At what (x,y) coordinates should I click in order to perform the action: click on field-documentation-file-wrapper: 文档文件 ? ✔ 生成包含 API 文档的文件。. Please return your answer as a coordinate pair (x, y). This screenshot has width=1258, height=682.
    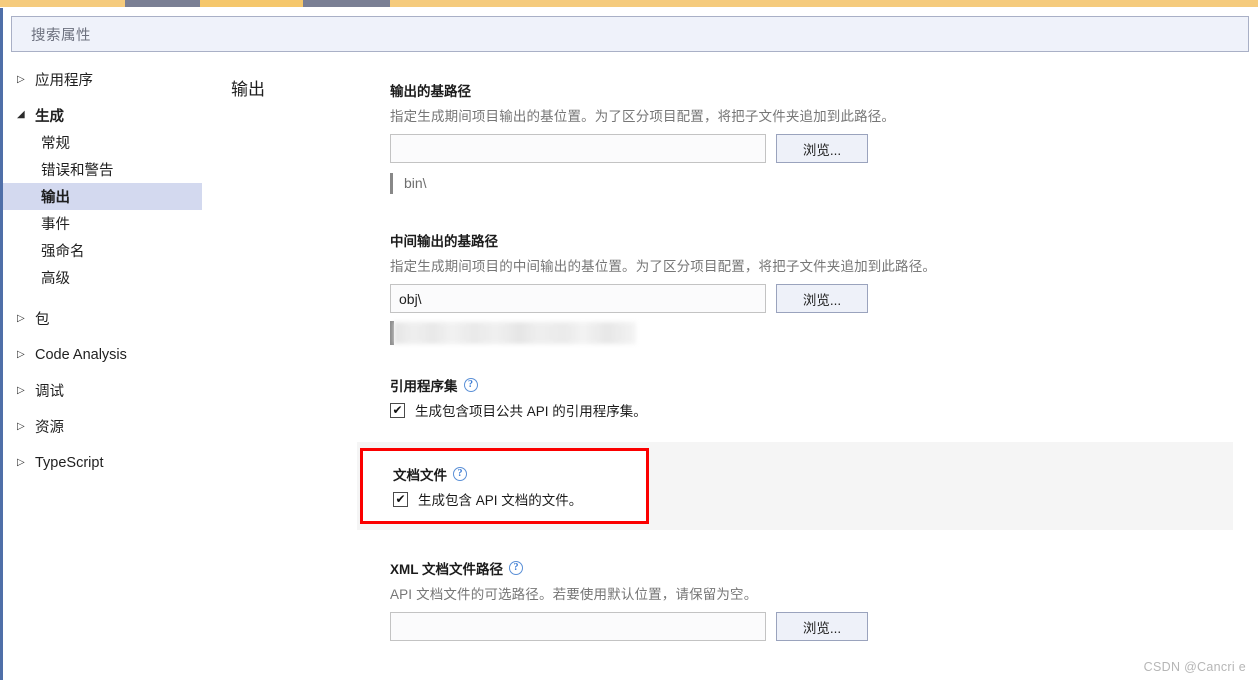
    Looking at the image, I should click on (803, 500).